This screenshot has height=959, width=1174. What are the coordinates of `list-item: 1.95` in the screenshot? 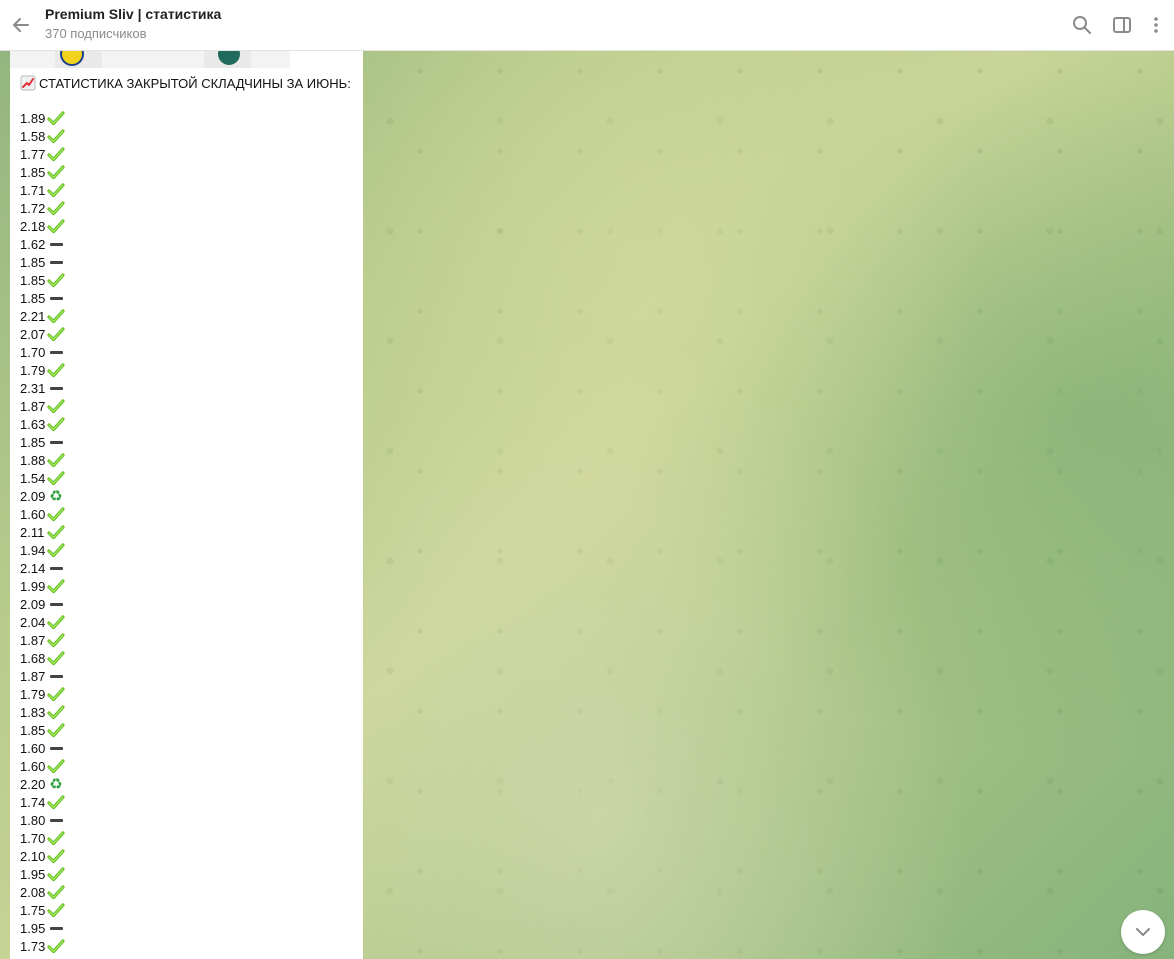 It's located at (42, 874).